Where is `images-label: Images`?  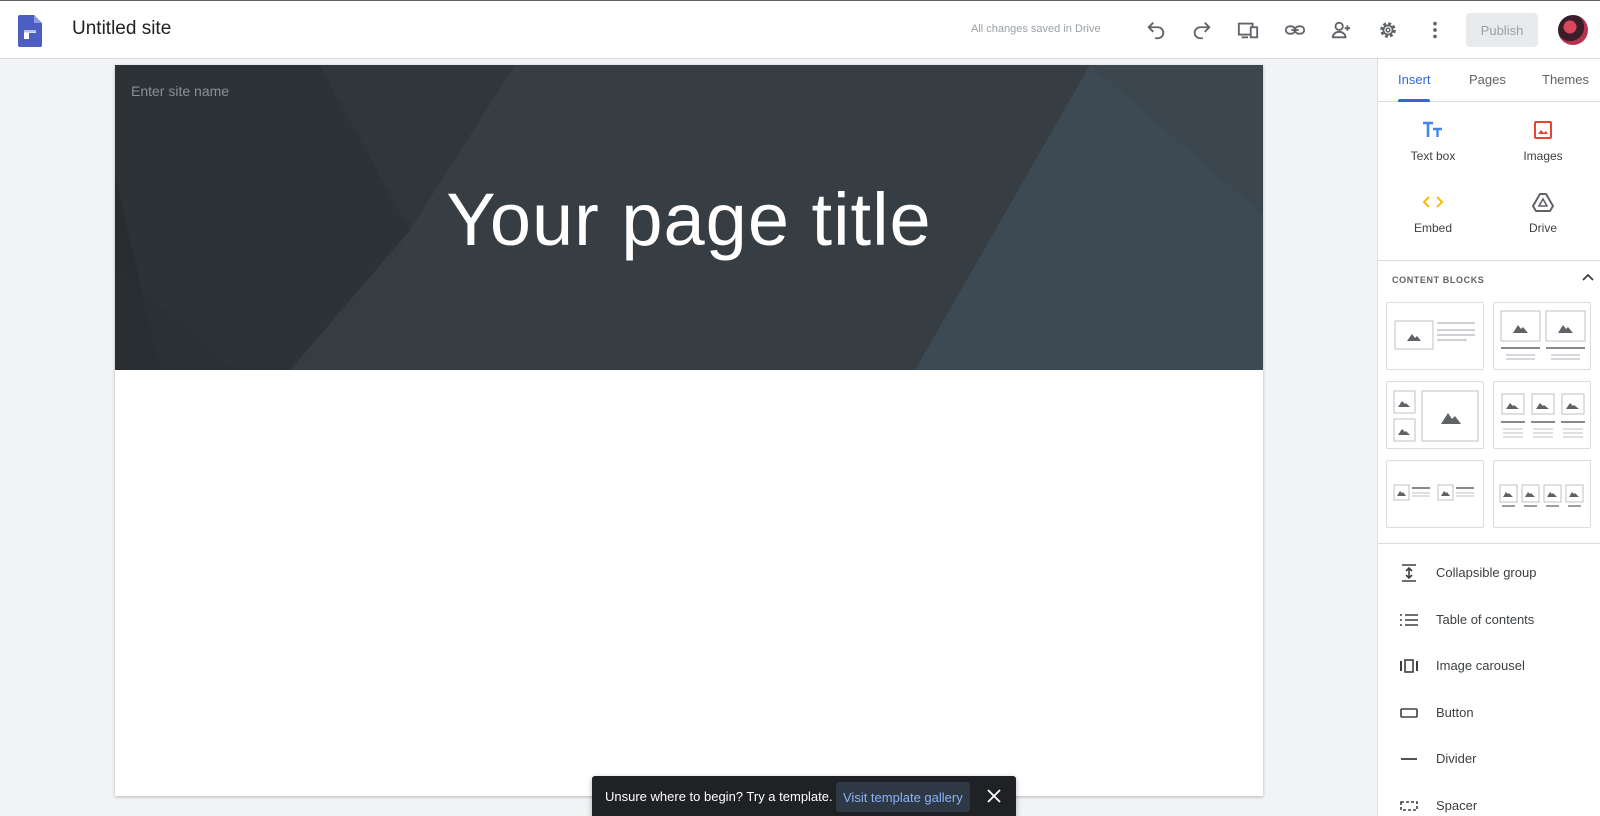 images-label: Images is located at coordinates (1543, 156).